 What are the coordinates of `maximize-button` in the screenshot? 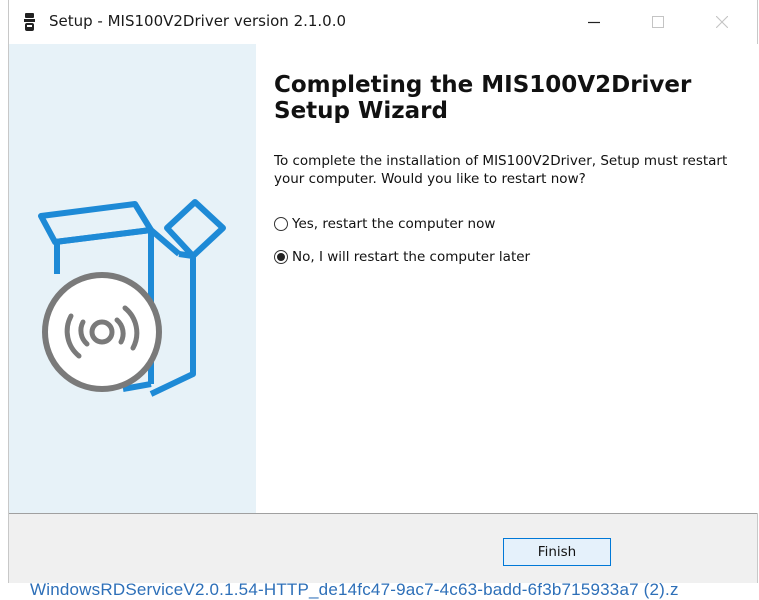 It's located at (658, 22).